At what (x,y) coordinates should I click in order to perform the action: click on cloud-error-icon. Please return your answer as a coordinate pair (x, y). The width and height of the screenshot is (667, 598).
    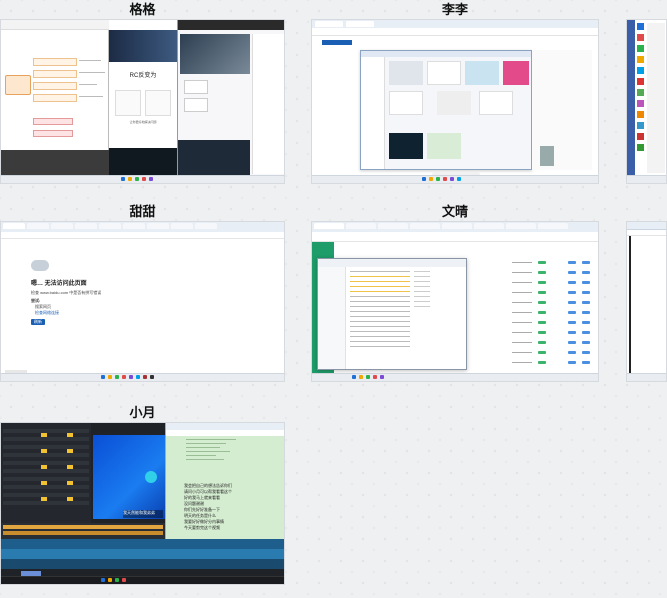
    Looking at the image, I should click on (40, 265).